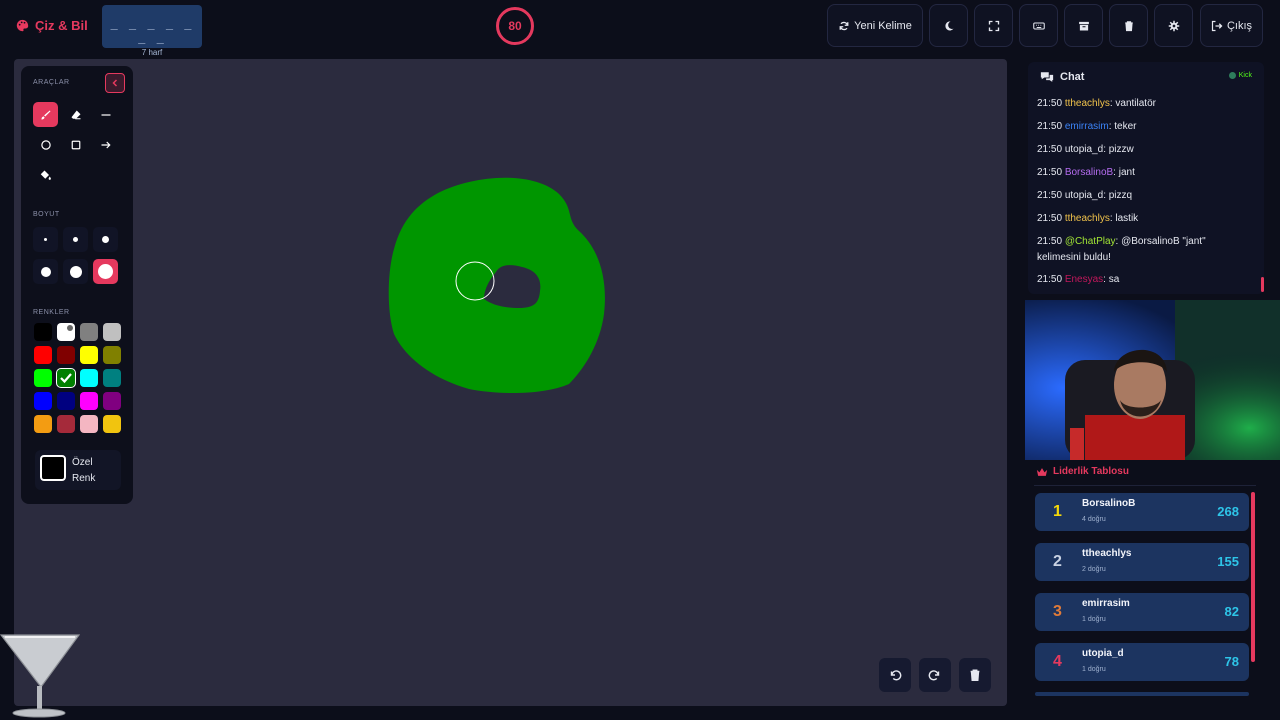  I want to click on circle-icon, so click(45, 144).